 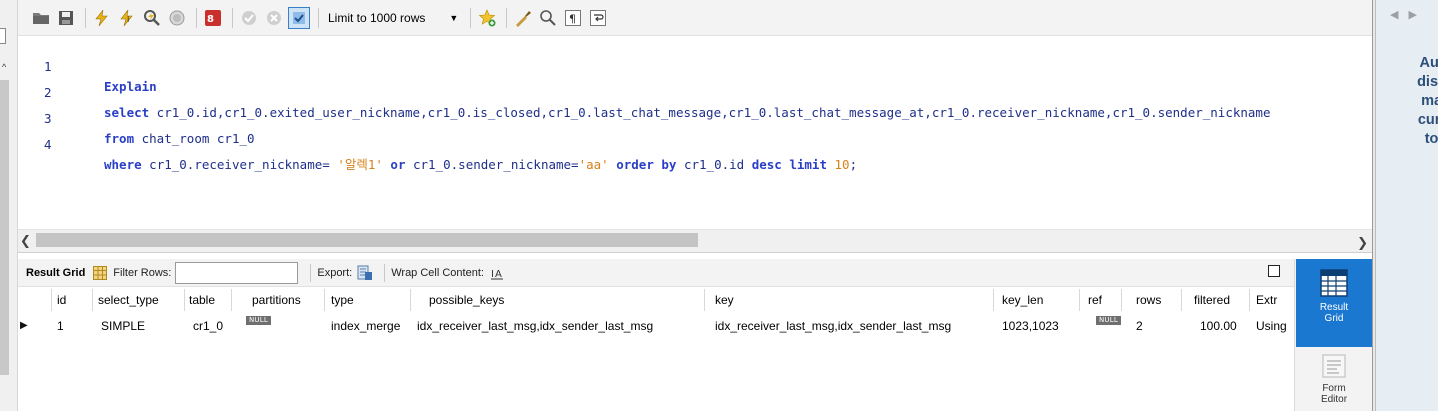 What do you see at coordinates (695, 18) in the screenshot?
I see `sql-editor-toolbar: I 8 Limit to 1000 rows ▼ ¶` at bounding box center [695, 18].